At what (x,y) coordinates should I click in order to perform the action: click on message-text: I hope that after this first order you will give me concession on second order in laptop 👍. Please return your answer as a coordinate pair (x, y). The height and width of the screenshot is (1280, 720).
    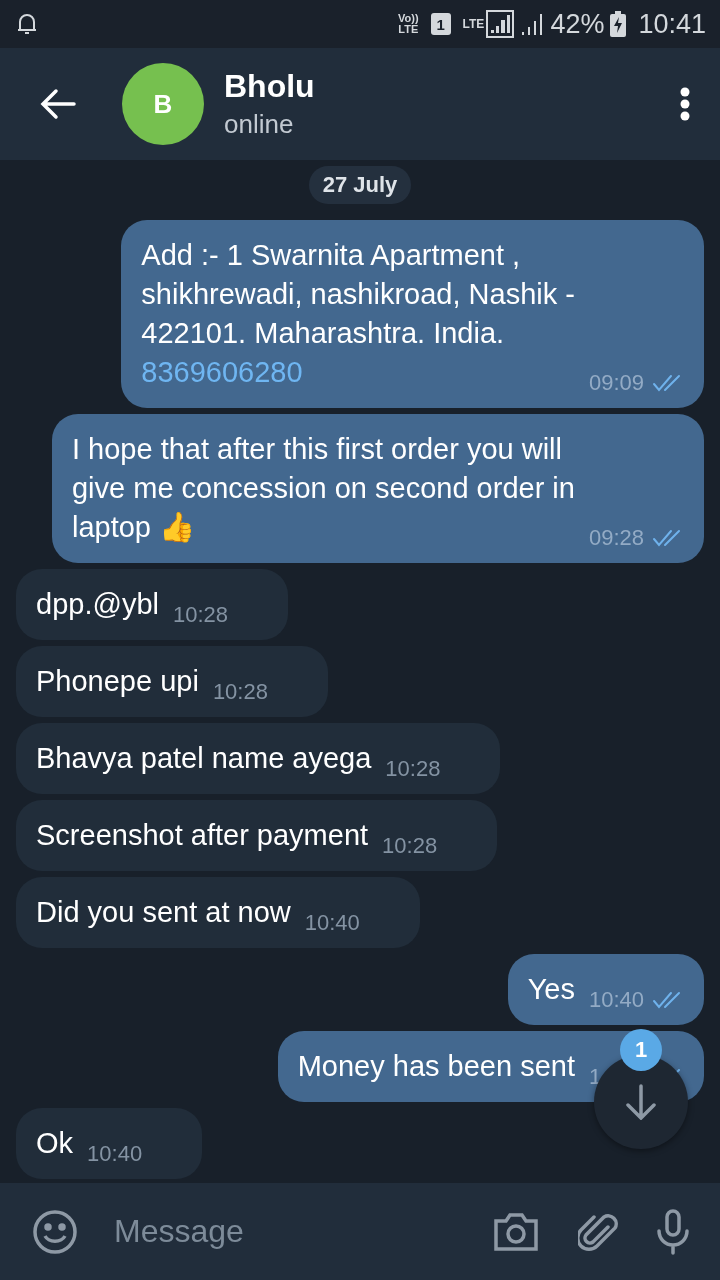
    Looking at the image, I should click on (323, 488).